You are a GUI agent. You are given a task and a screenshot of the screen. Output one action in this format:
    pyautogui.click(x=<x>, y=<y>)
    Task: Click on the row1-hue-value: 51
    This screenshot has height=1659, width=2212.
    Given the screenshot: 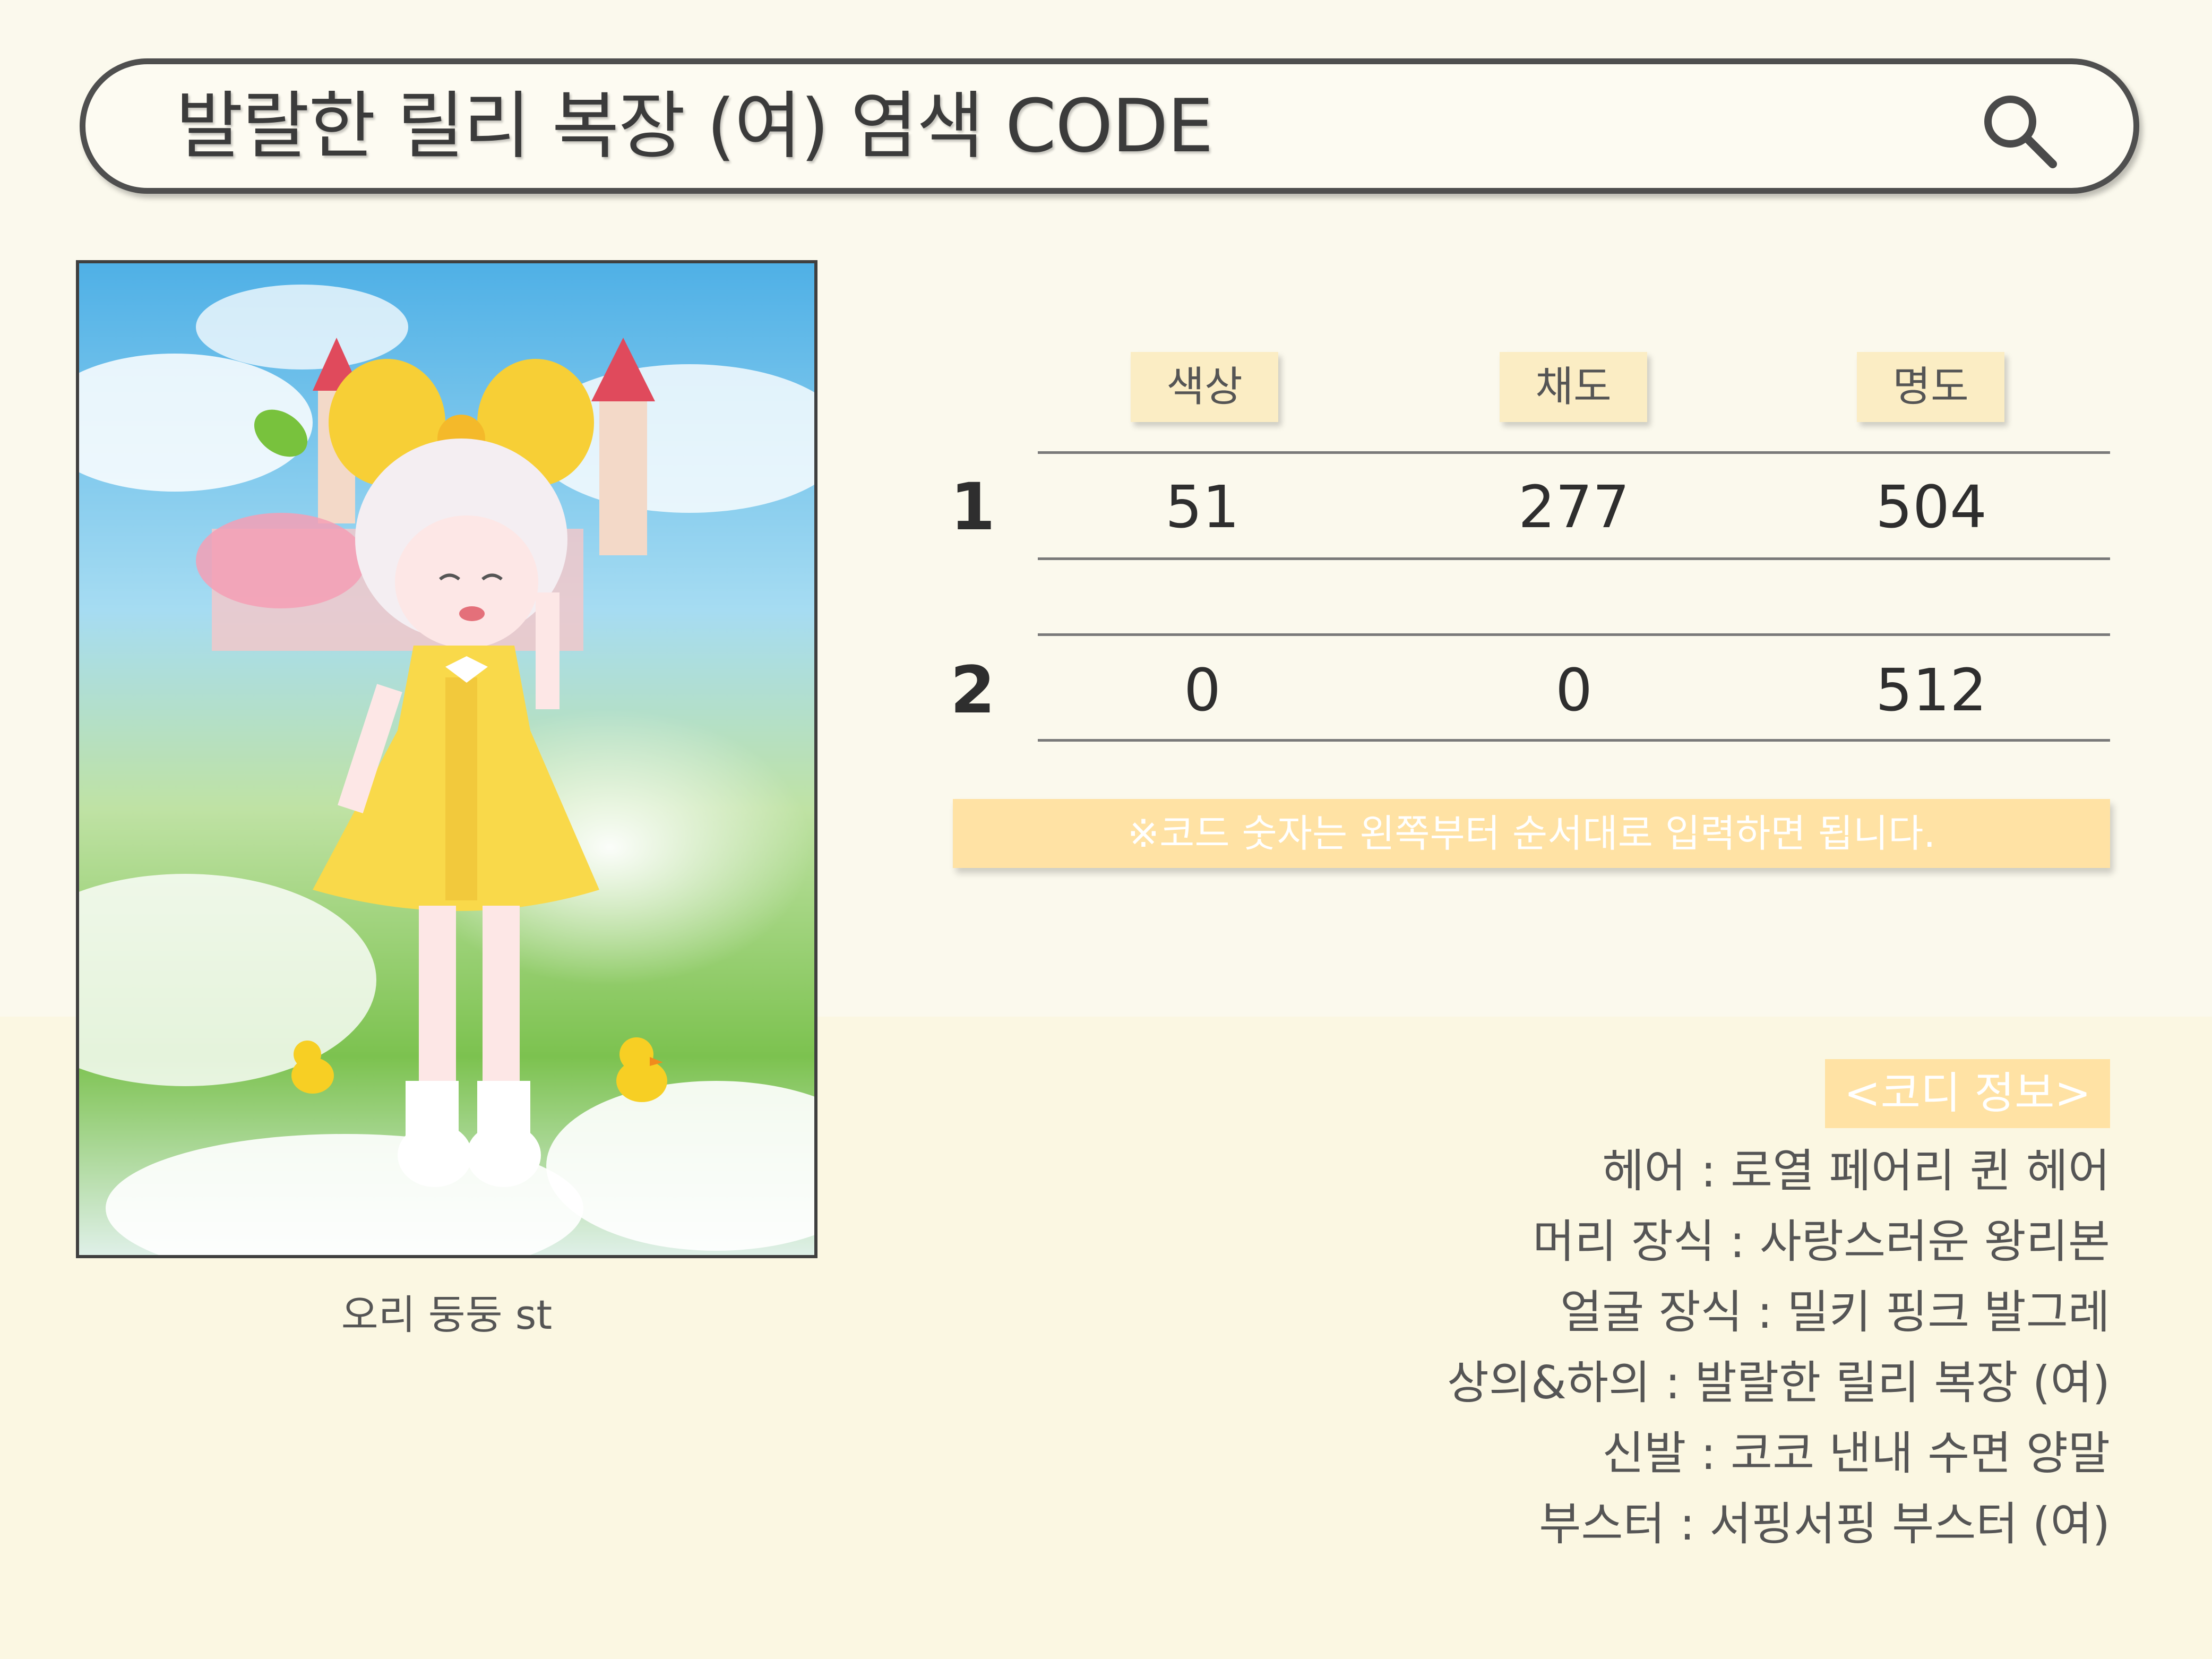 What is the action you would take?
    pyautogui.click(x=1203, y=507)
    